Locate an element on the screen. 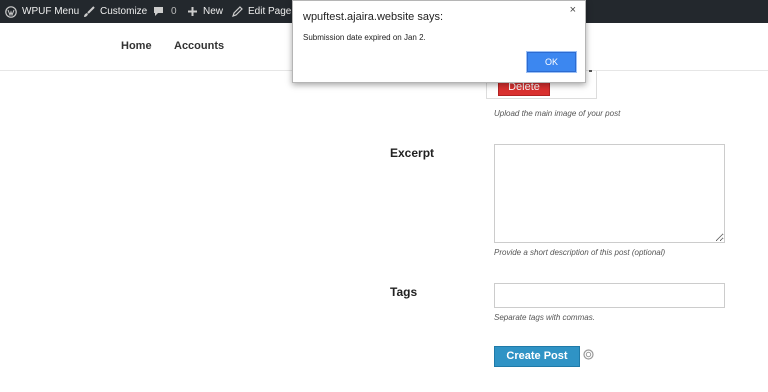 The height and width of the screenshot is (392, 768). excerpt-textarea is located at coordinates (609, 193).